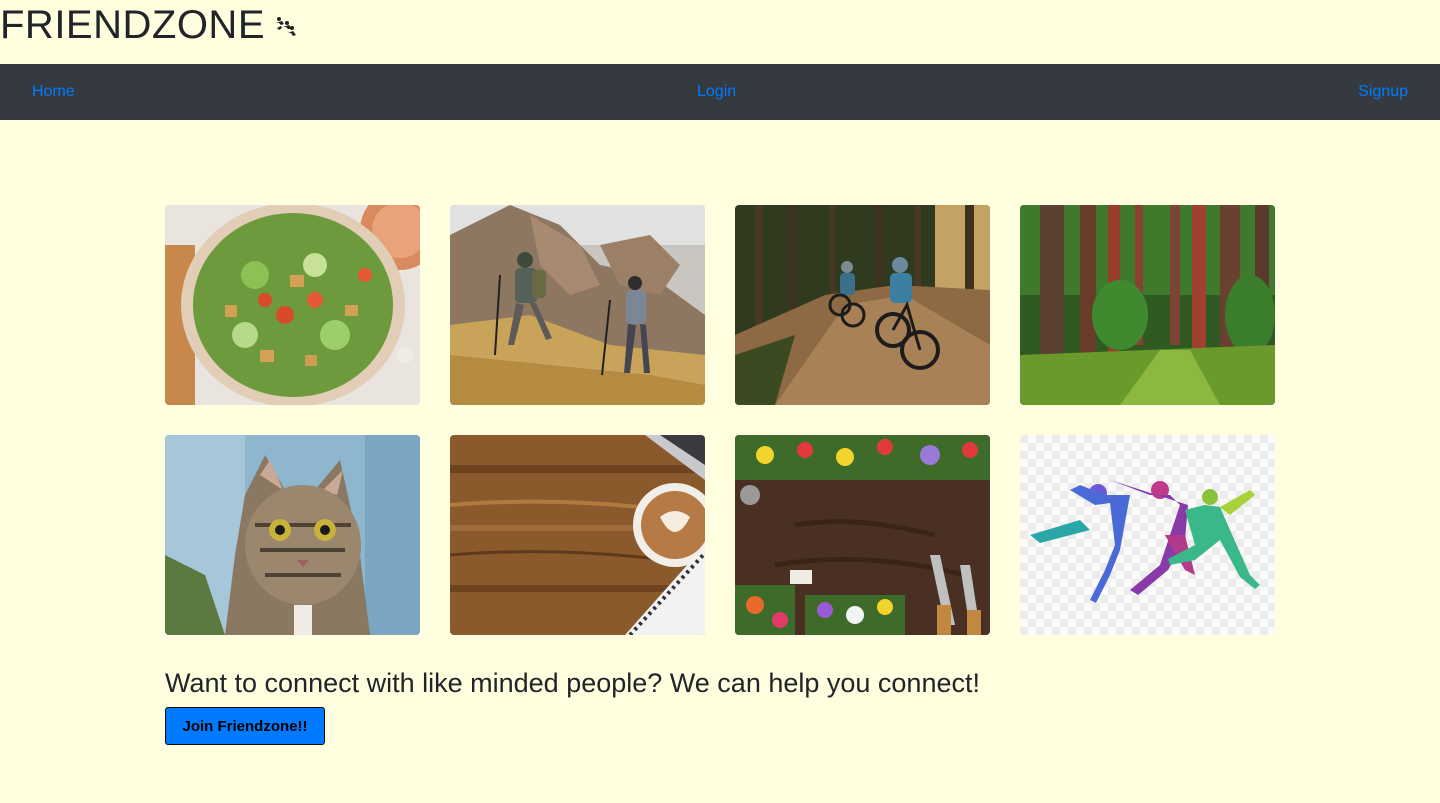  Describe the element at coordinates (862, 305) in the screenshot. I see `cyclists-photo` at that location.